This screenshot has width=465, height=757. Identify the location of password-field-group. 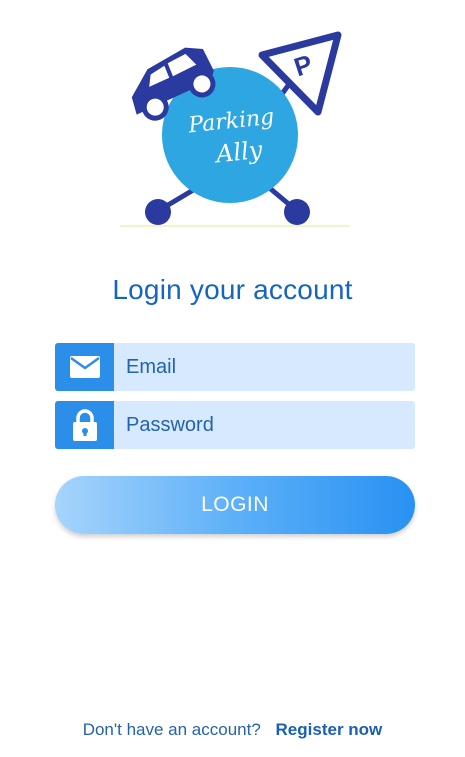
(235, 425).